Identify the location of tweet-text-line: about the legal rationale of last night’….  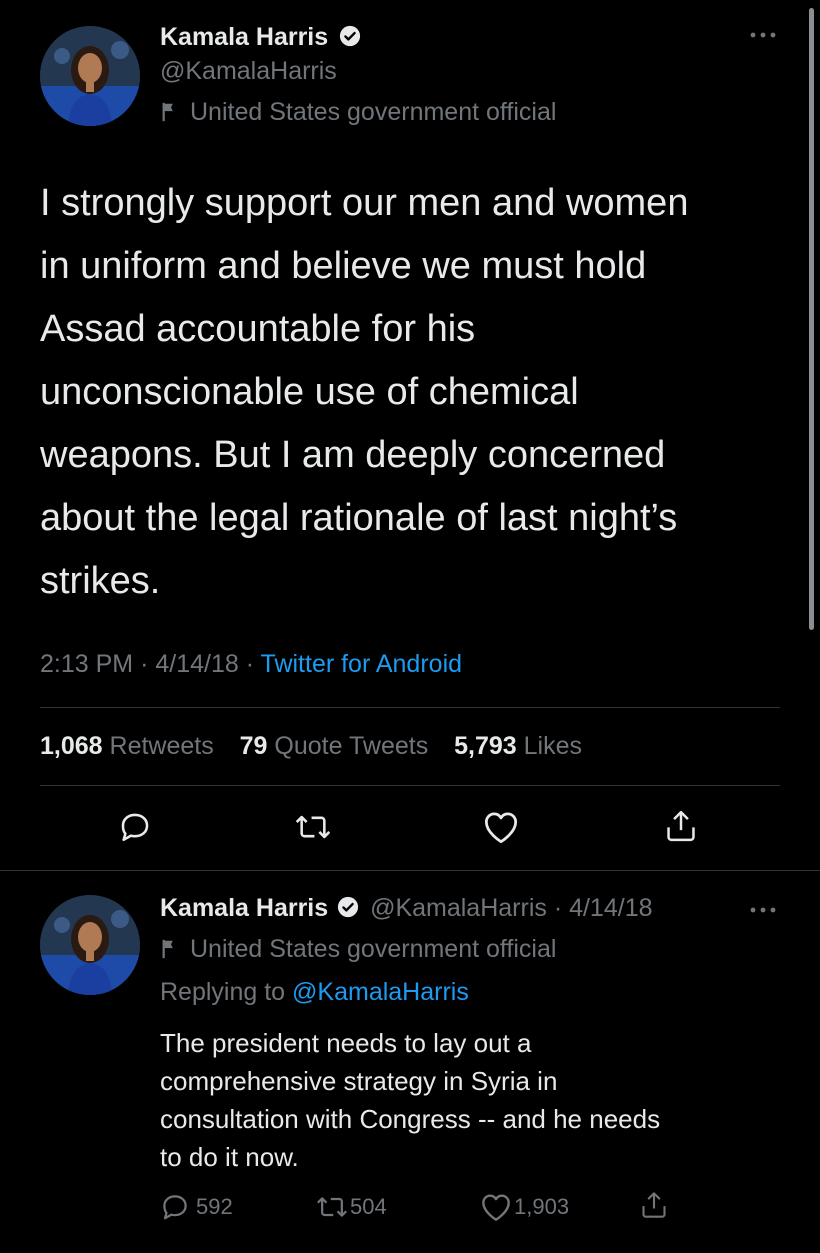
(359, 518).